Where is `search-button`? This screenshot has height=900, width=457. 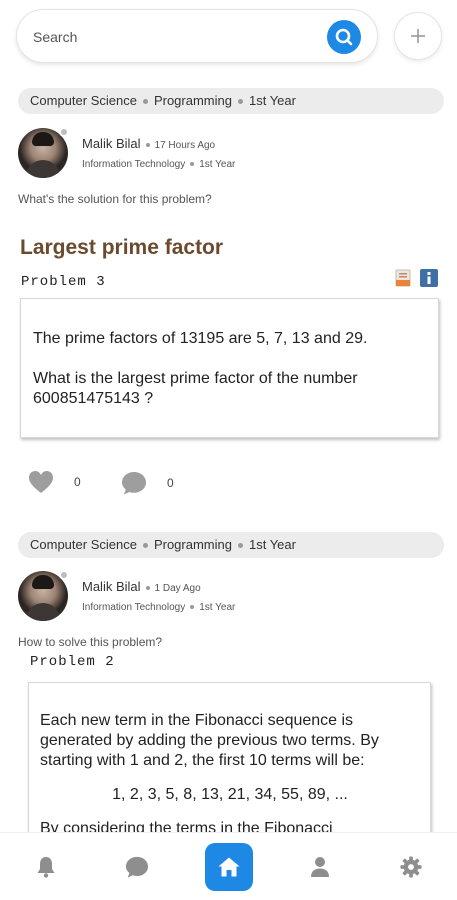
search-button is located at coordinates (344, 37).